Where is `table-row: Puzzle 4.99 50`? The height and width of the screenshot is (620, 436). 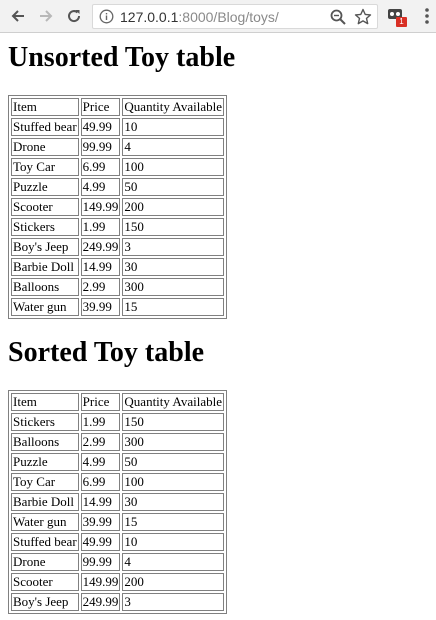 table-row: Puzzle 4.99 50 is located at coordinates (118, 462).